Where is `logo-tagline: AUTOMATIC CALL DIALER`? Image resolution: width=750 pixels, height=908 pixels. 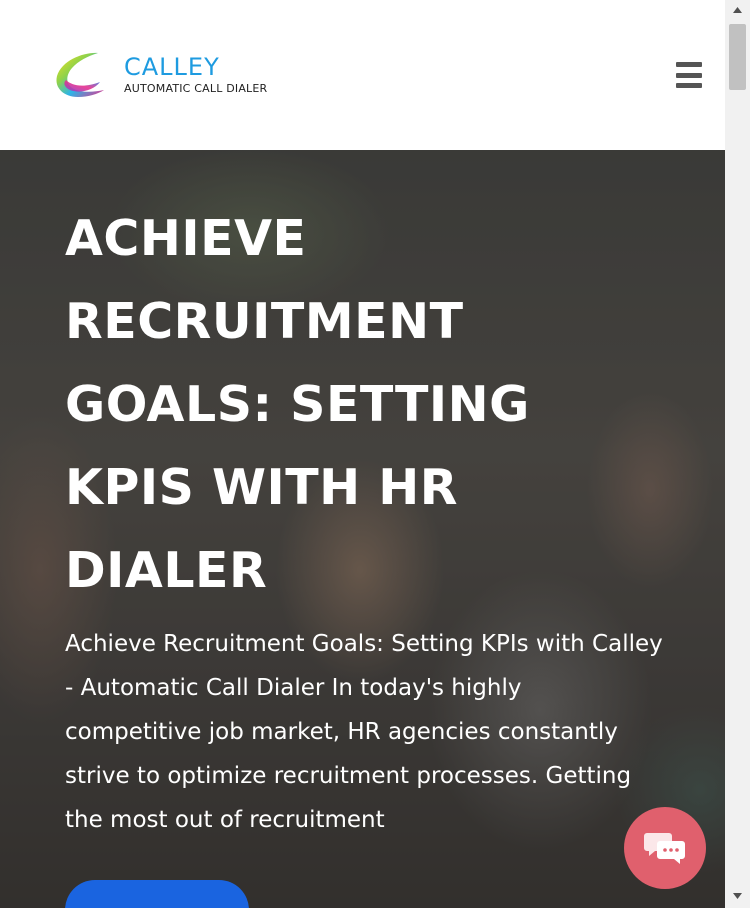 logo-tagline: AUTOMATIC CALL DIALER is located at coordinates (196, 88).